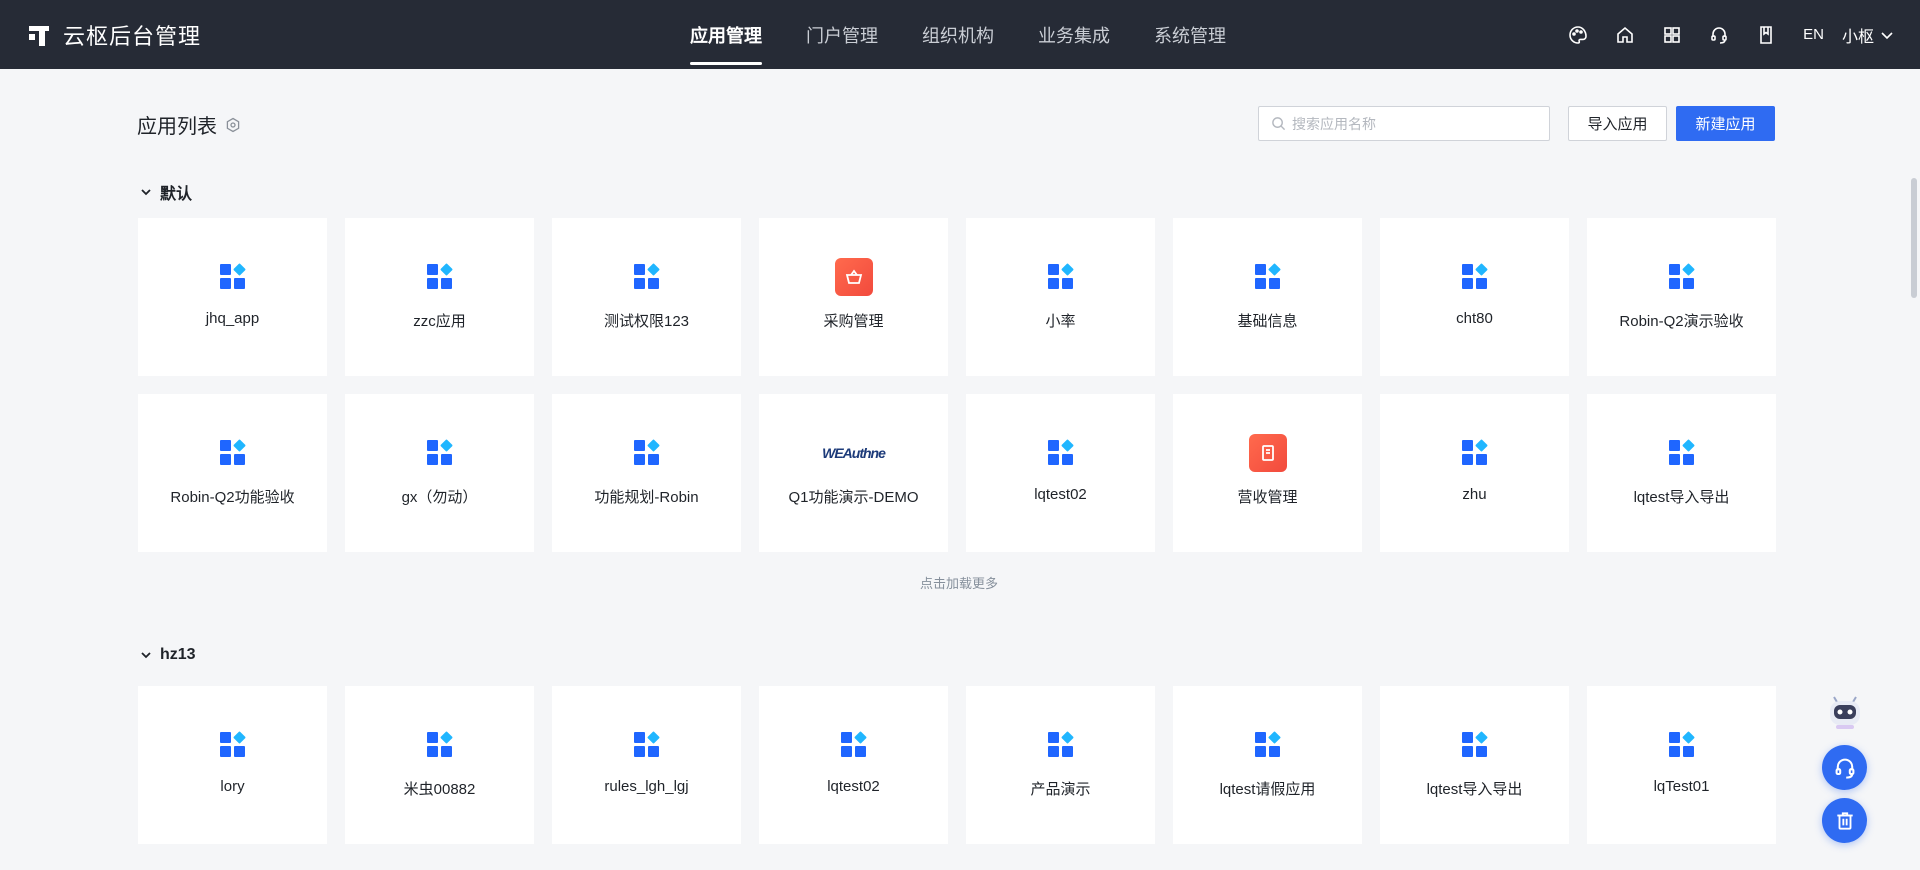  I want to click on app-card: lqTest01, so click(1681, 765).